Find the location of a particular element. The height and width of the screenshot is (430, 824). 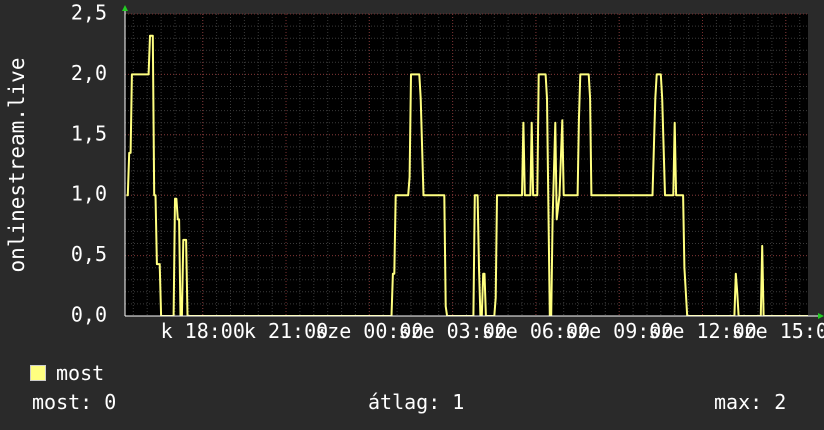

y-tick-label: 0,5 is located at coordinates (89, 254).